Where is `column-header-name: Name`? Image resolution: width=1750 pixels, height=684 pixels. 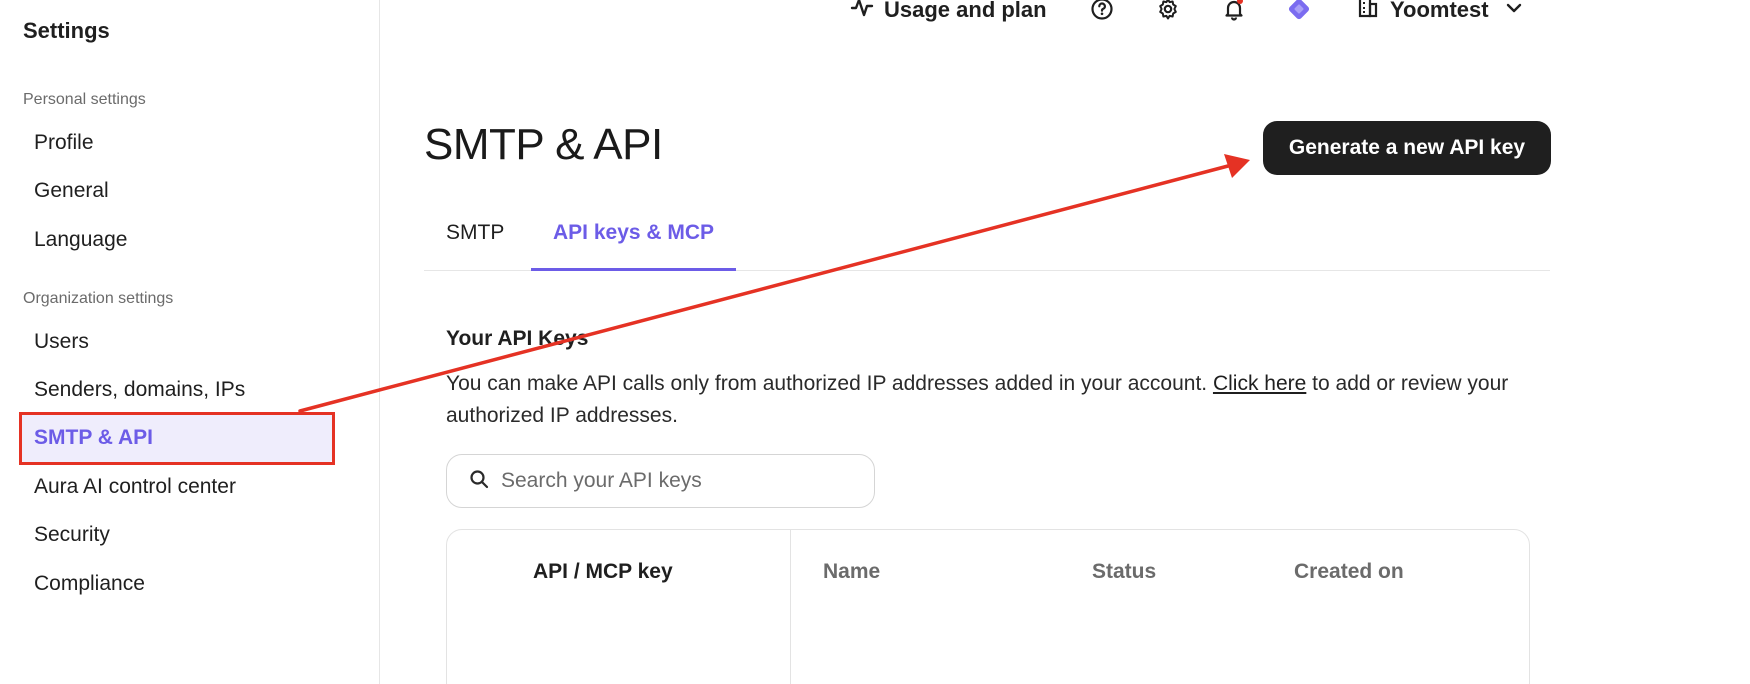 column-header-name: Name is located at coordinates (851, 572).